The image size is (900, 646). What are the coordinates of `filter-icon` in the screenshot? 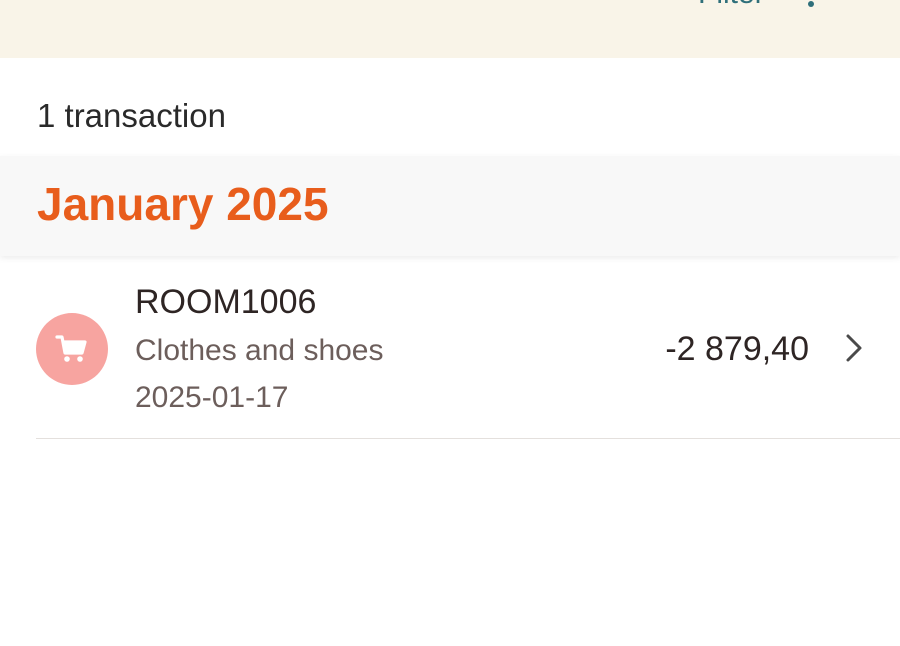 It's located at (811, 4).